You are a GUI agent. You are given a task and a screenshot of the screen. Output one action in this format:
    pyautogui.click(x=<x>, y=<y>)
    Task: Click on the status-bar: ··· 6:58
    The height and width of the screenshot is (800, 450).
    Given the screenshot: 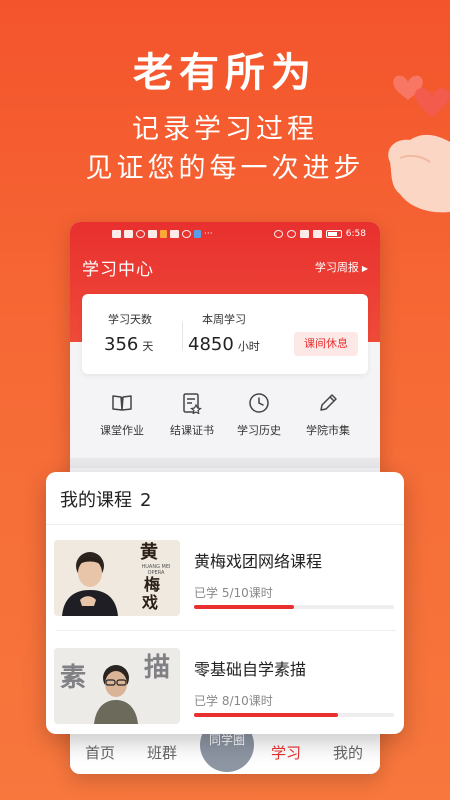 What is the action you would take?
    pyautogui.click(x=225, y=236)
    